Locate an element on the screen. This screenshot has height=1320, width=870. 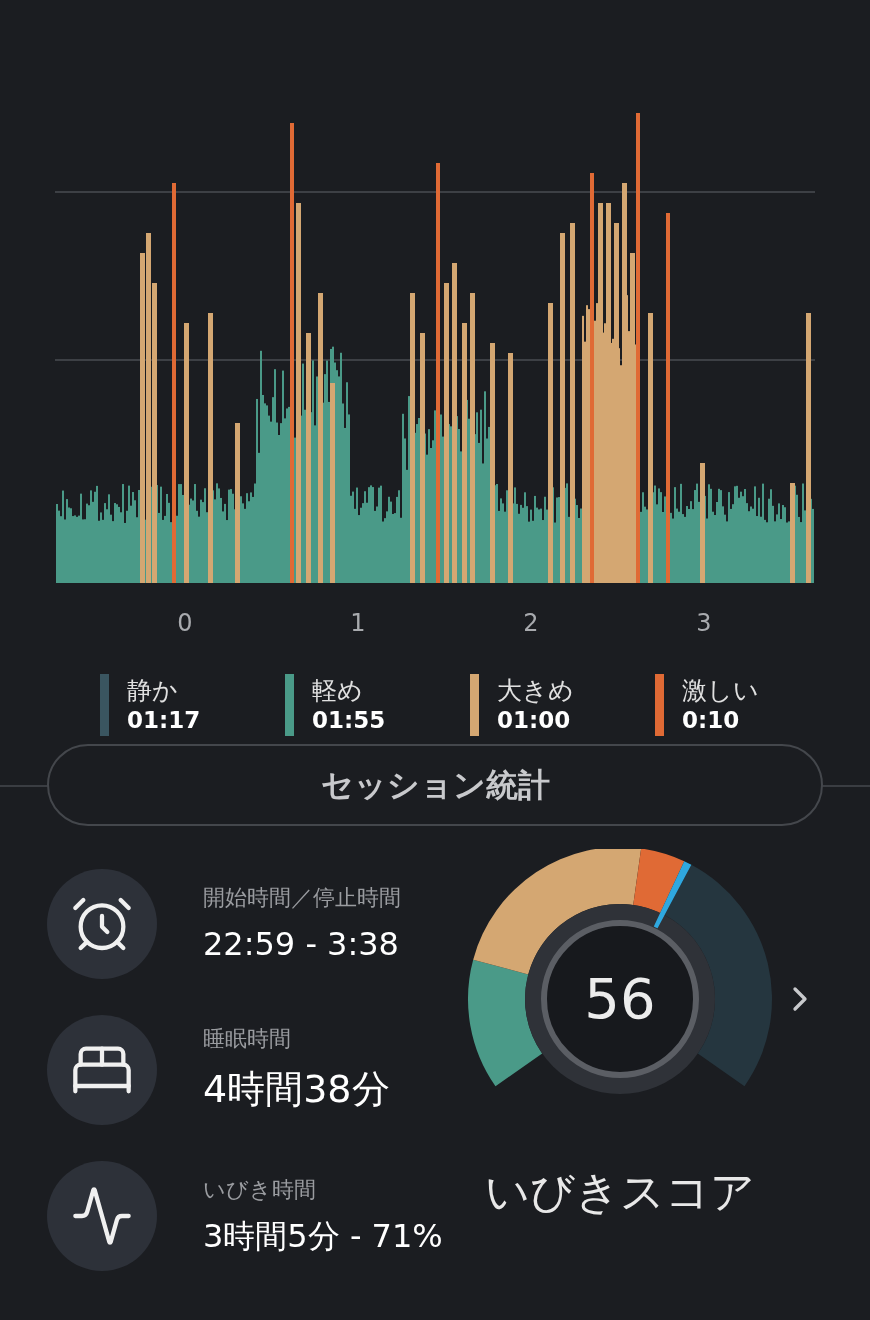
legend-label: 激しい is located at coordinates (720, 691).